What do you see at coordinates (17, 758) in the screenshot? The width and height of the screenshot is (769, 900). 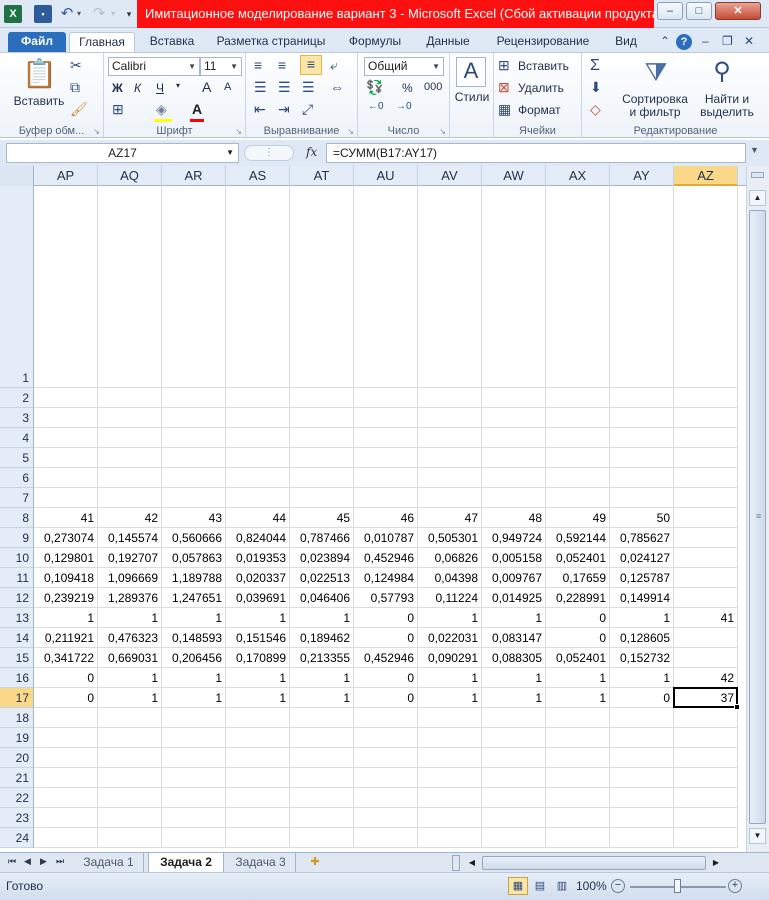 I see `row-header: 20` at bounding box center [17, 758].